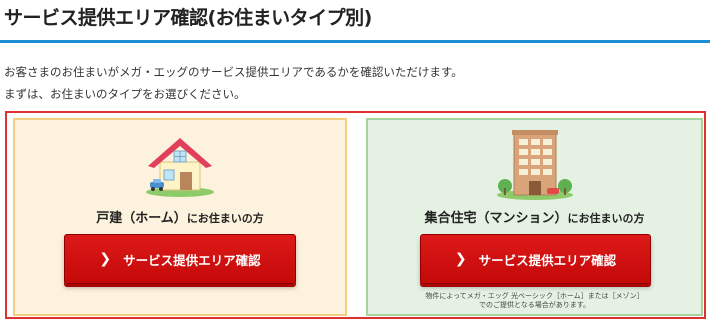 Image resolution: width=710 pixels, height=321 pixels. What do you see at coordinates (141, 218) in the screenshot?
I see `house-heading-main: 戸建（ホーム）` at bounding box center [141, 218].